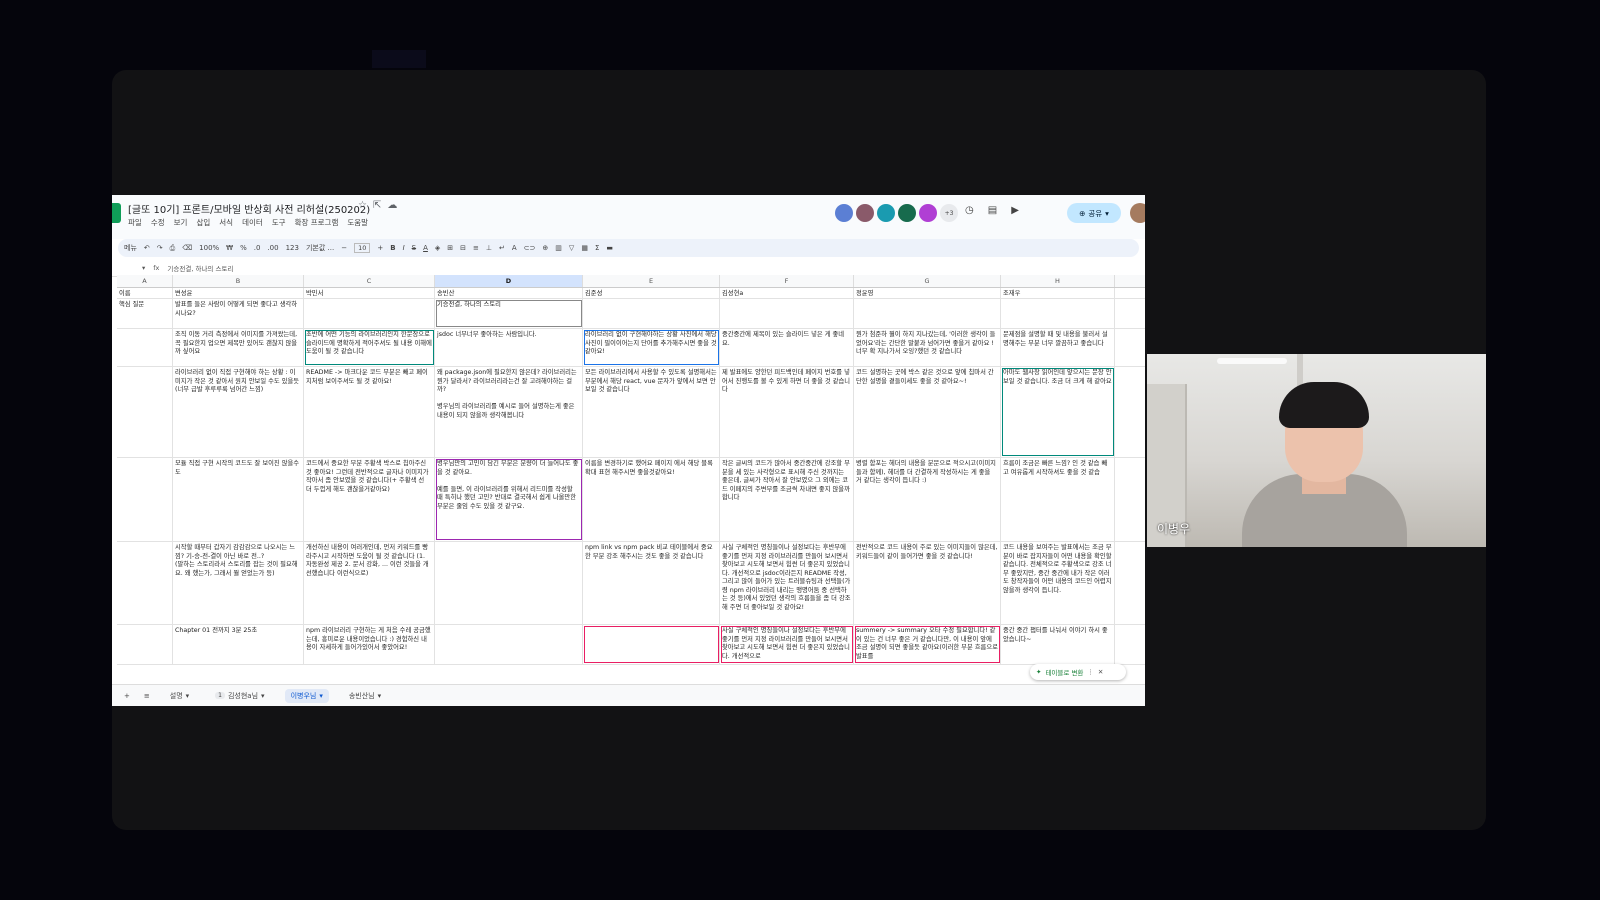 Image resolution: width=1600 pixels, height=900 pixels. I want to click on menu-insert: 삽입, so click(203, 222).